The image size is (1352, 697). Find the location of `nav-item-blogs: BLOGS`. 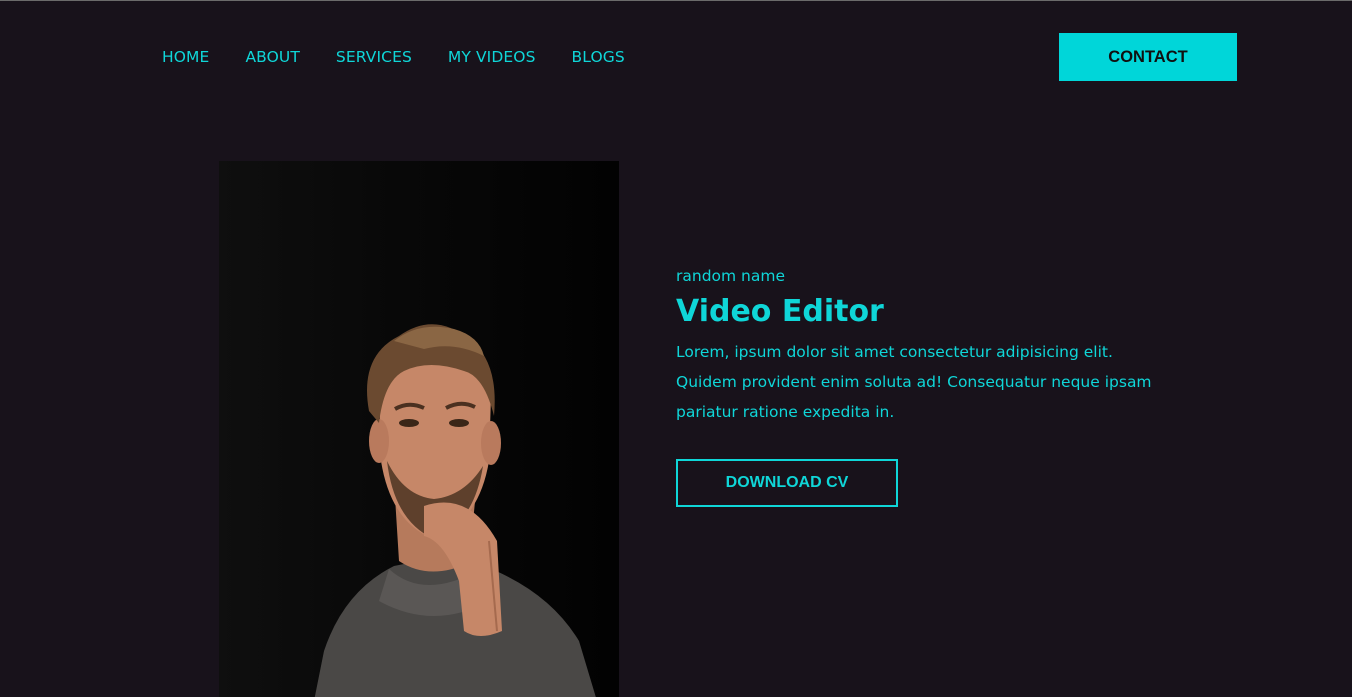

nav-item-blogs: BLOGS is located at coordinates (598, 57).